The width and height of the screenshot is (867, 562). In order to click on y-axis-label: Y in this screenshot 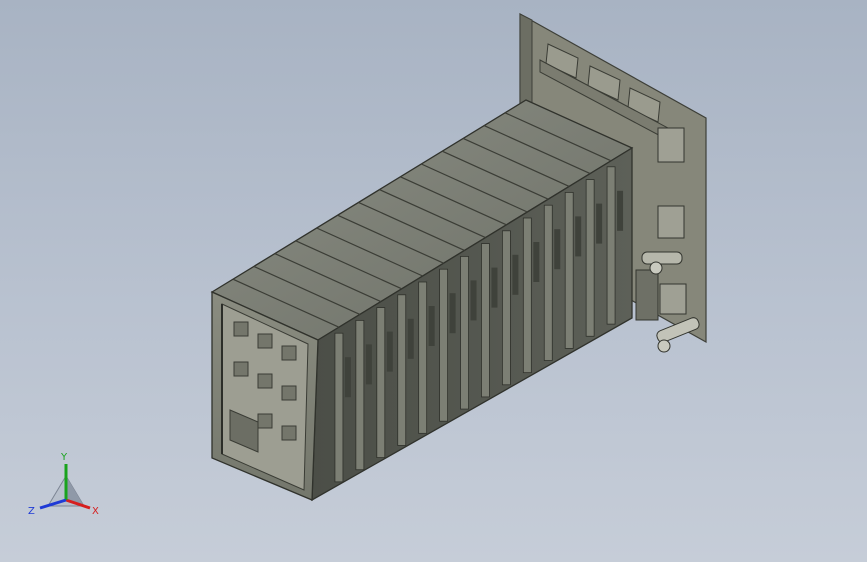, I will do `click(64, 457)`.